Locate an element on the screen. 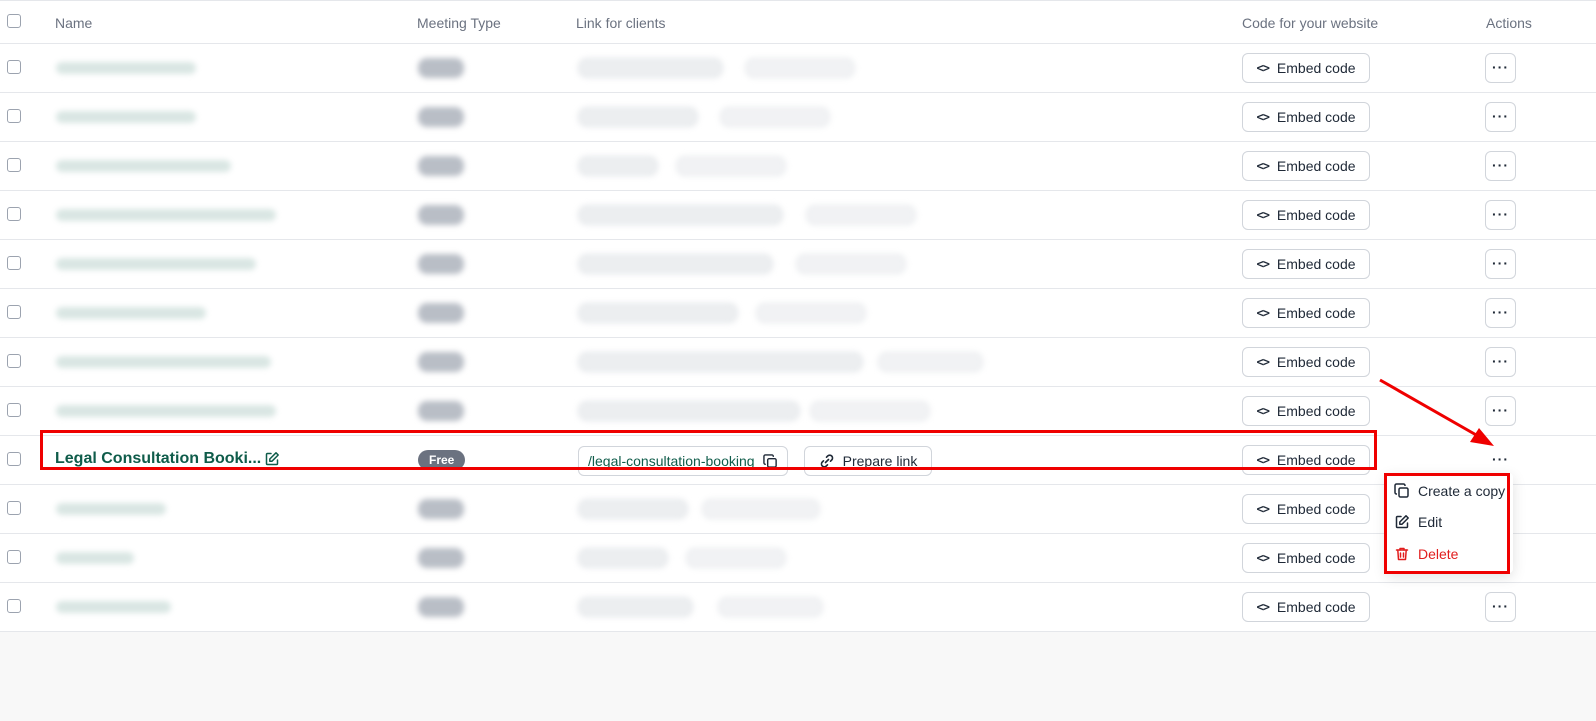 The width and height of the screenshot is (1596, 721). column-header-code: Code for your website is located at coordinates (1310, 23).